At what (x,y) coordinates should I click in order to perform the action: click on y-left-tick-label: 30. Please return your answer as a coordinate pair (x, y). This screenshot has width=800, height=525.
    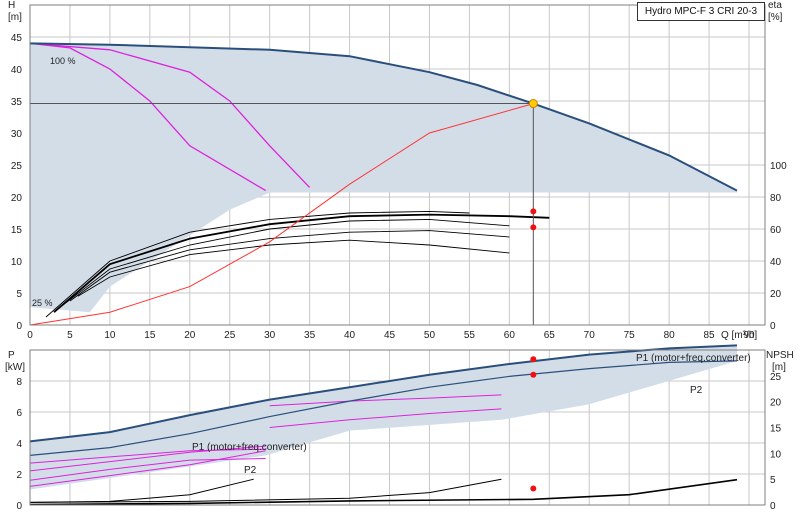
    Looking at the image, I should click on (17, 134).